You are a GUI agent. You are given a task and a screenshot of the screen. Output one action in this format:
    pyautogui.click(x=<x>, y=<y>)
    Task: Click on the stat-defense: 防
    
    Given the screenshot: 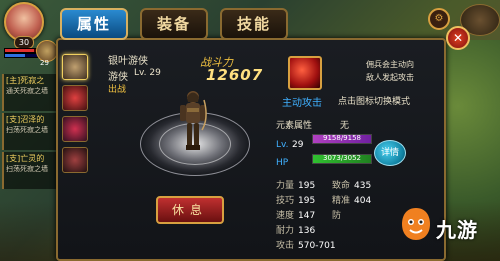 What is the action you would take?
    pyautogui.click(x=337, y=216)
    